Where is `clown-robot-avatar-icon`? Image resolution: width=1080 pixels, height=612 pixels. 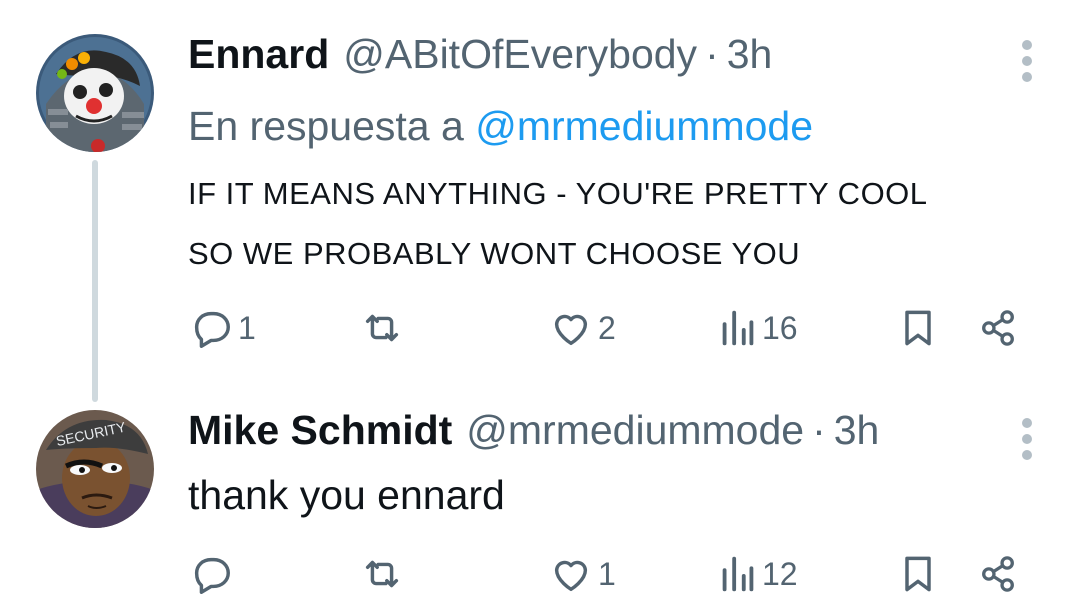 clown-robot-avatar-icon is located at coordinates (95, 93).